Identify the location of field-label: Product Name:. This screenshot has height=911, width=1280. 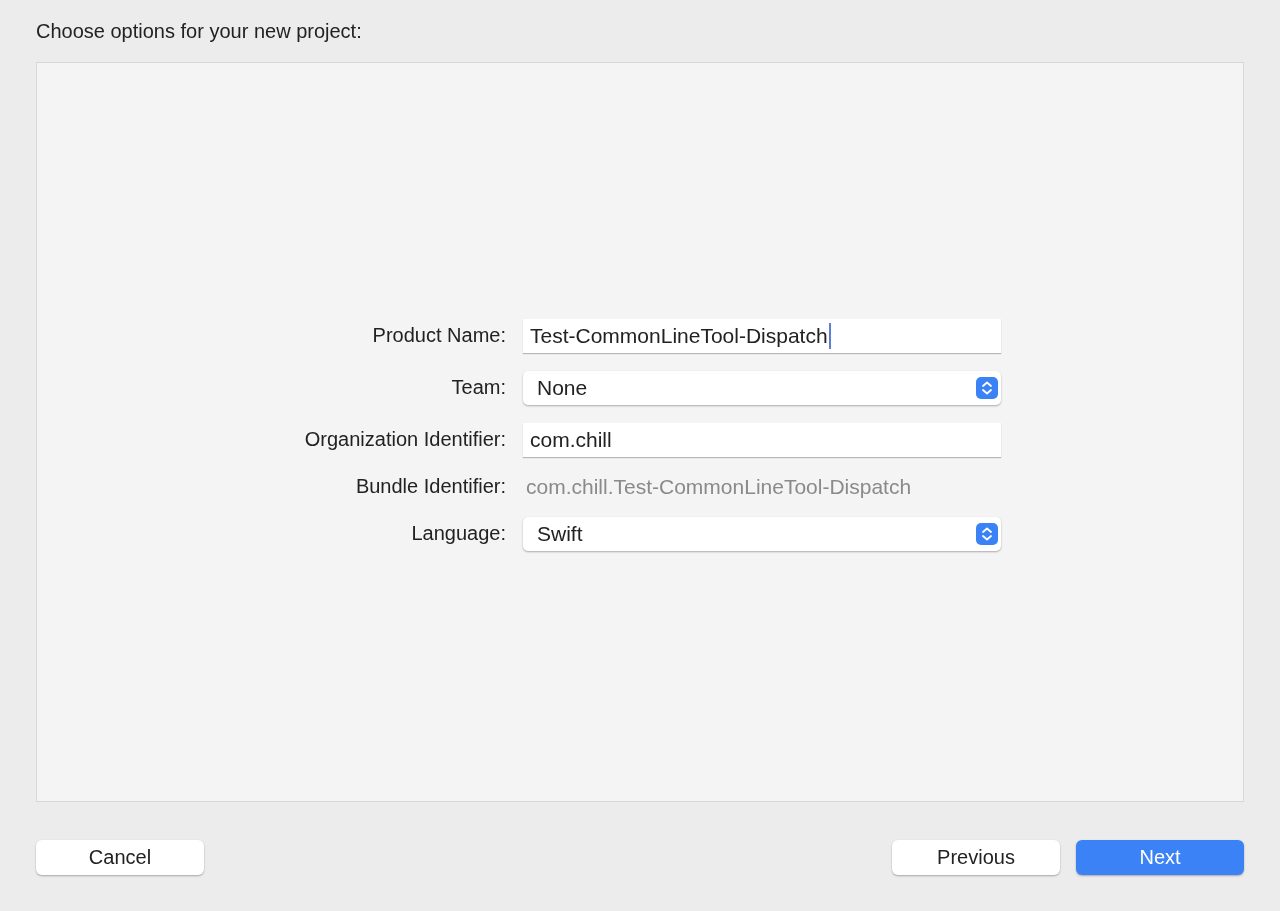
(438, 335).